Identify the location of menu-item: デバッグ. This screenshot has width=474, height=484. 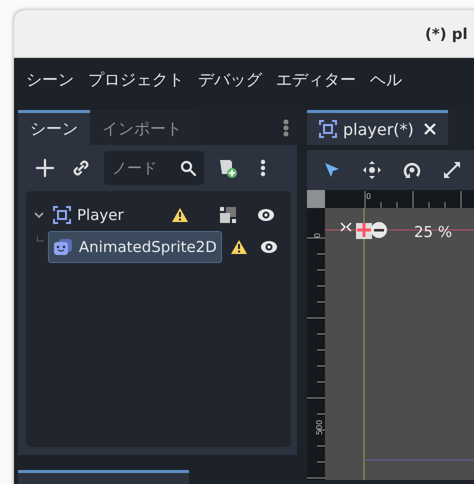
(230, 80).